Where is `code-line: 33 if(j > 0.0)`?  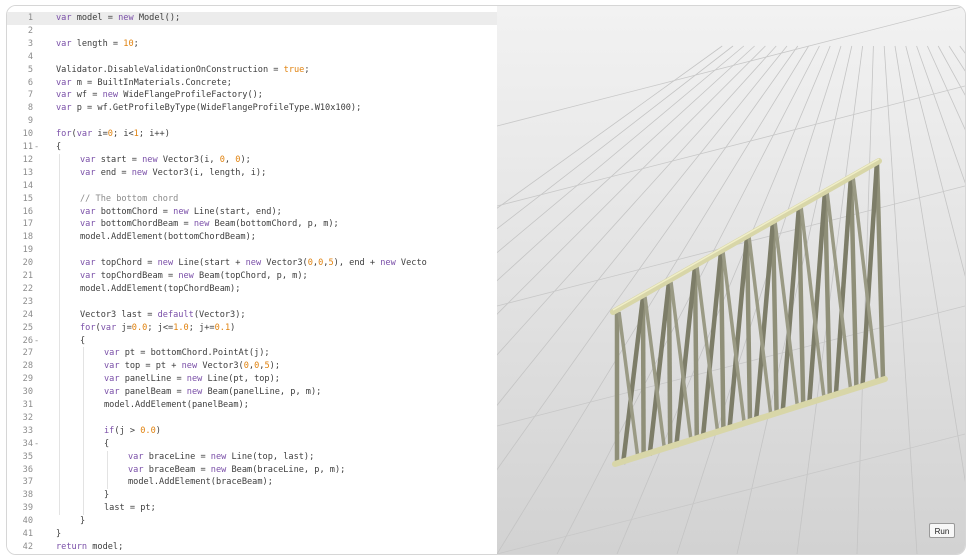
code-line: 33 if(j > 0.0) is located at coordinates (252, 431).